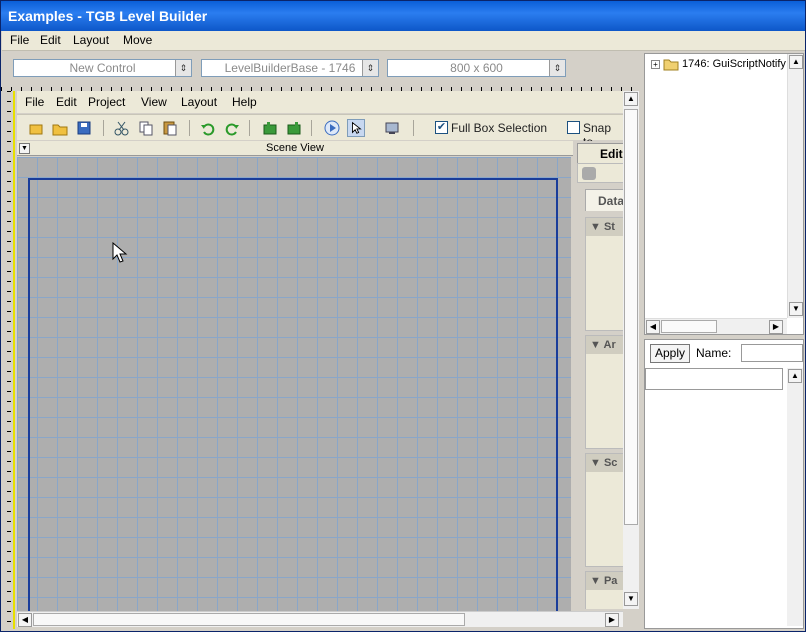 The height and width of the screenshot is (632, 806). What do you see at coordinates (589, 173) in the screenshot?
I see `object-icon` at bounding box center [589, 173].